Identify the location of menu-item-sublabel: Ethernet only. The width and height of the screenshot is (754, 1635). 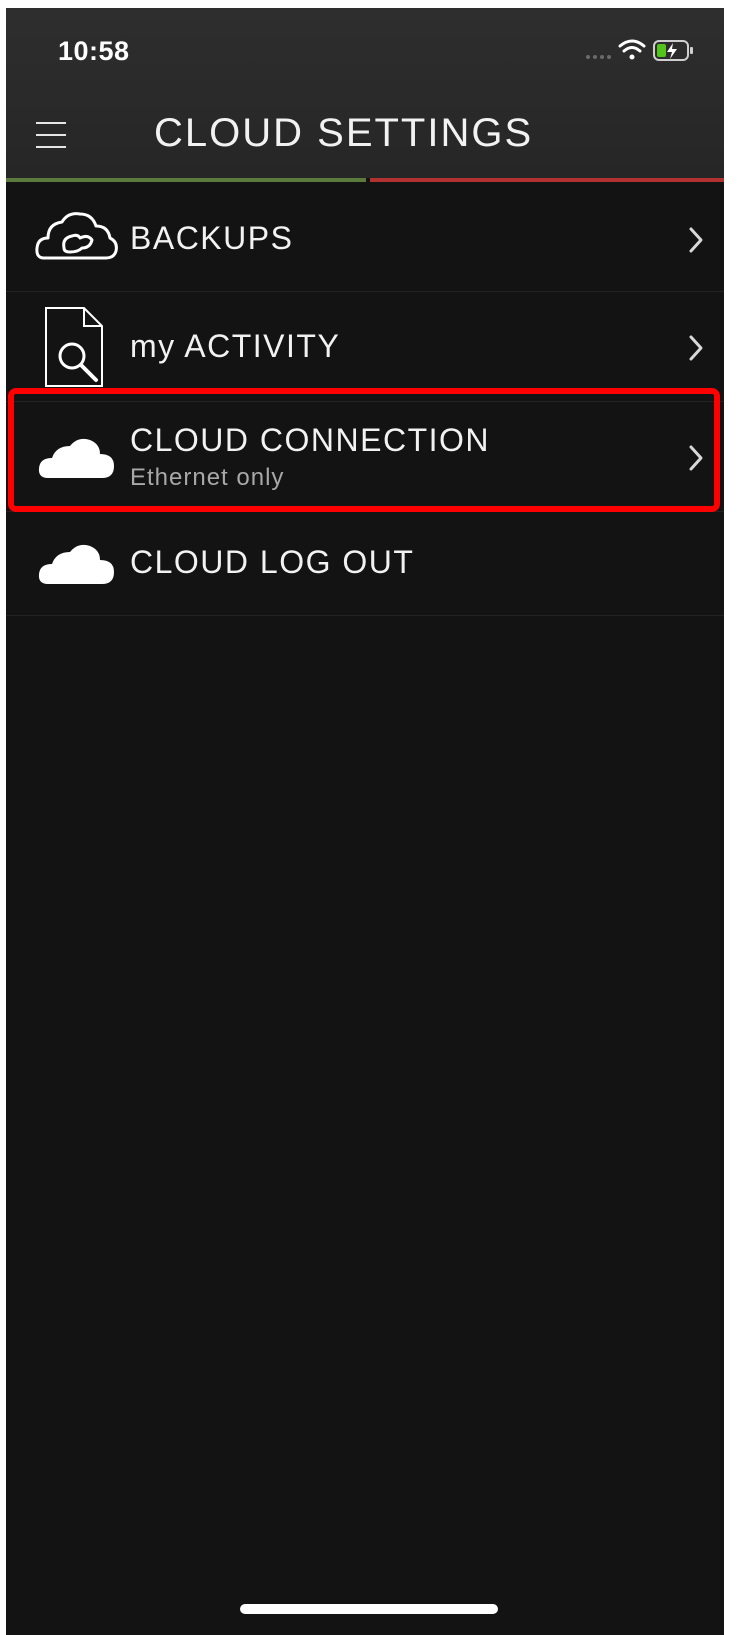
(207, 477).